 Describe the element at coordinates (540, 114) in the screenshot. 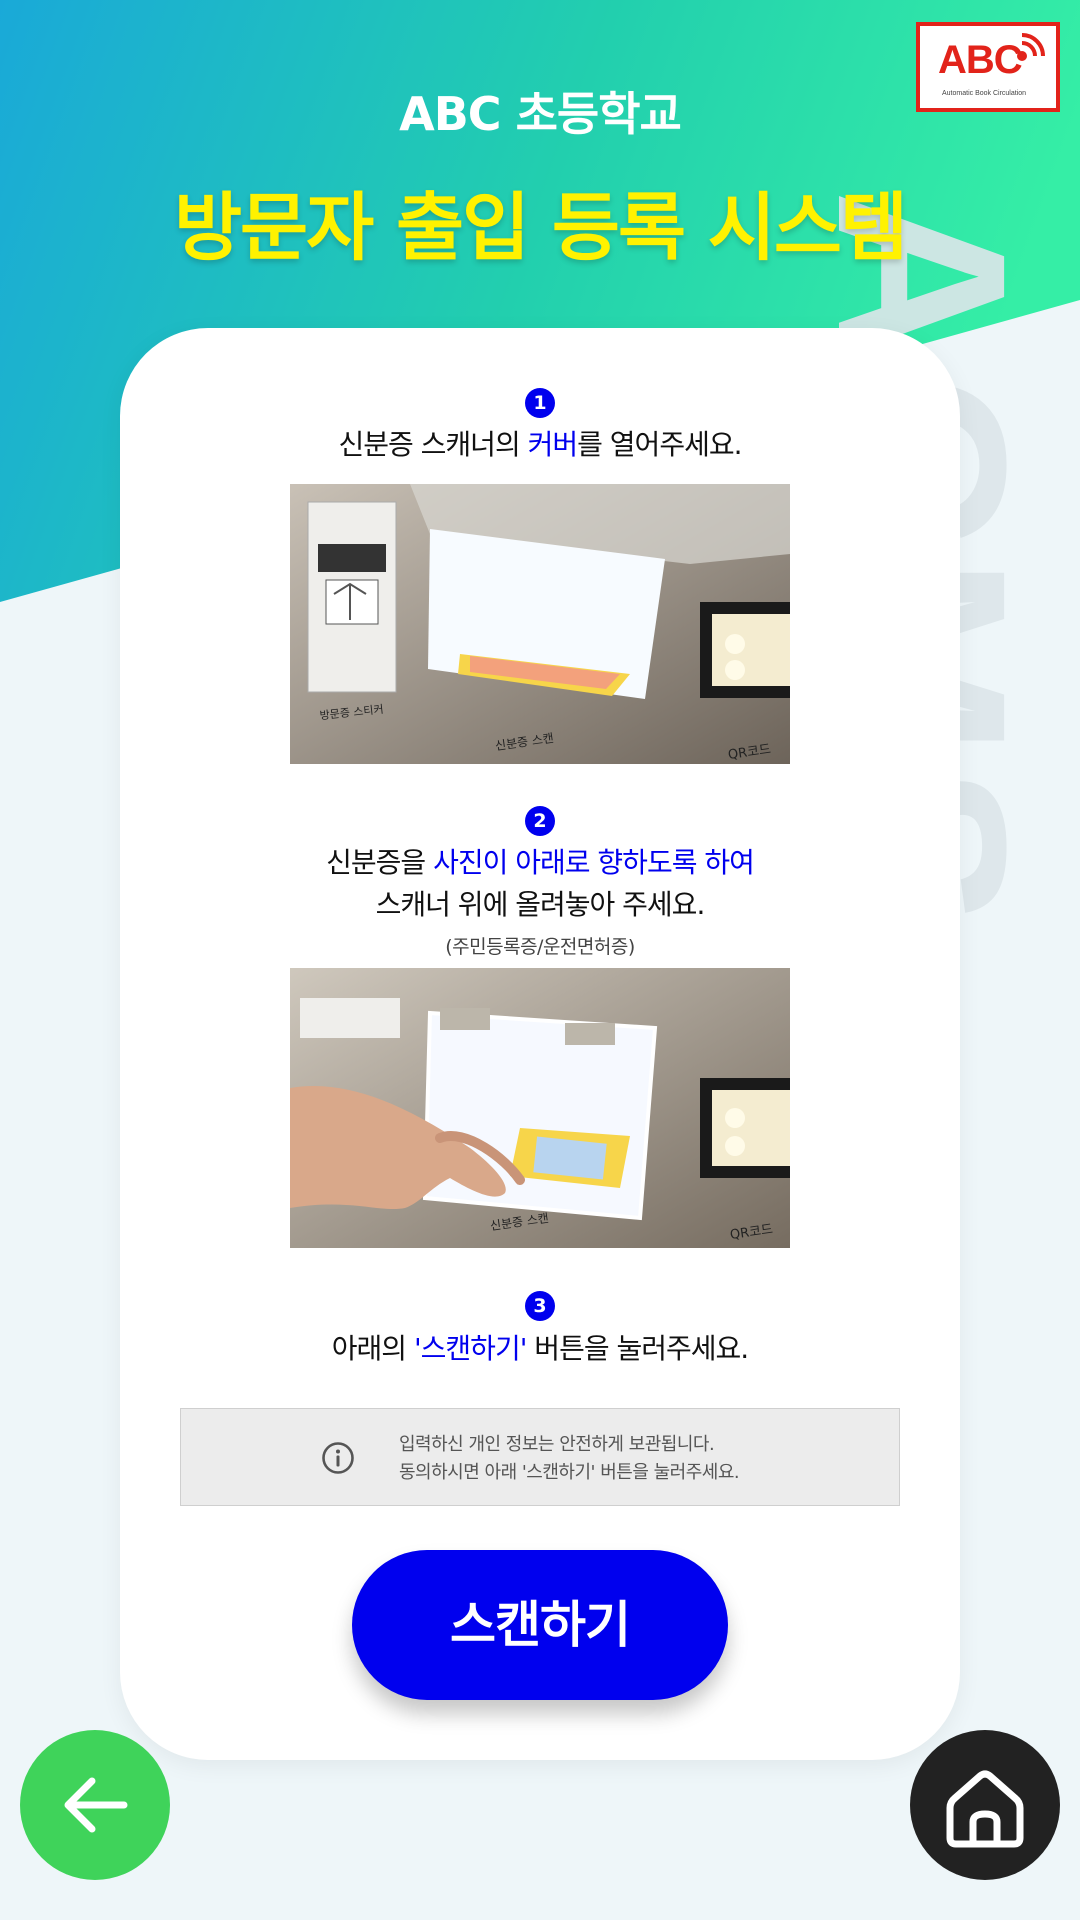

I see `school-name: ABC 초등학교` at that location.